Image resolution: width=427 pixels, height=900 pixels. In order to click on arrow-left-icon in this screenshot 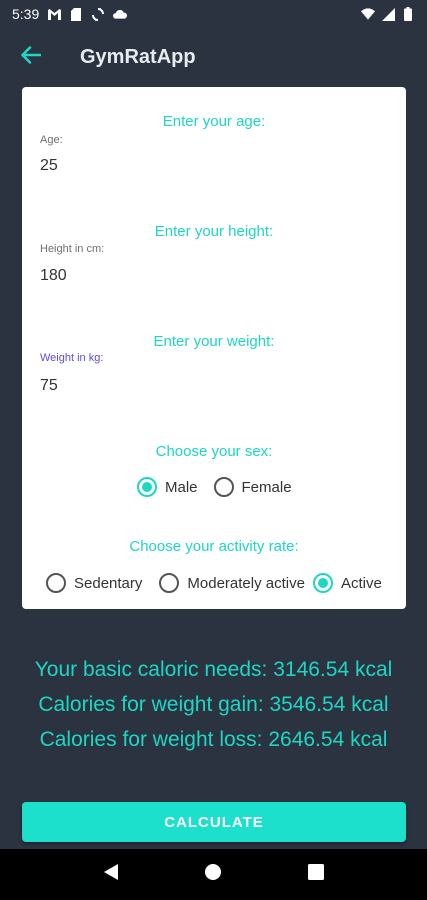, I will do `click(31, 57)`.